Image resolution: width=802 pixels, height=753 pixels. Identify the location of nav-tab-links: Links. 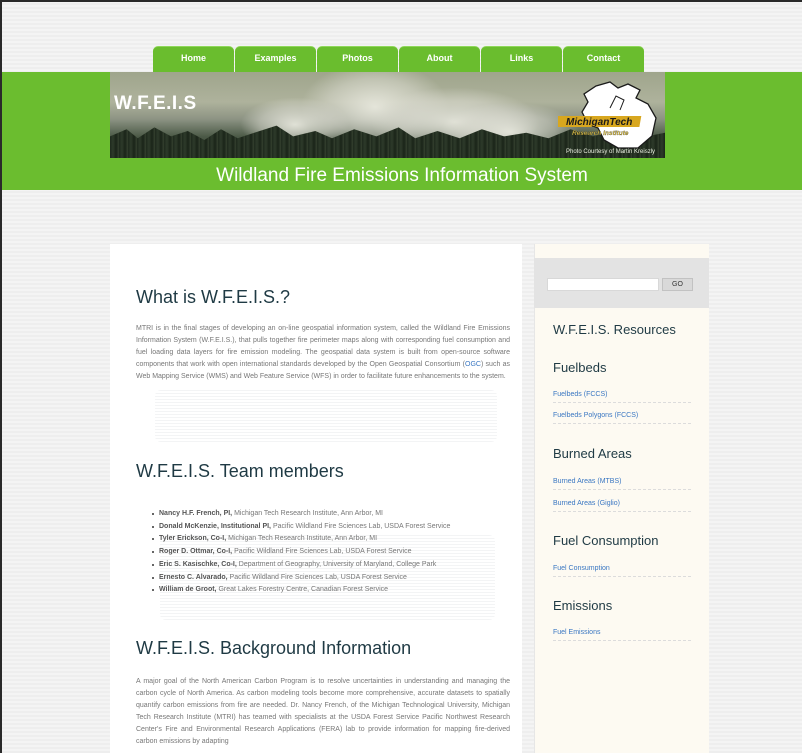
(521, 59).